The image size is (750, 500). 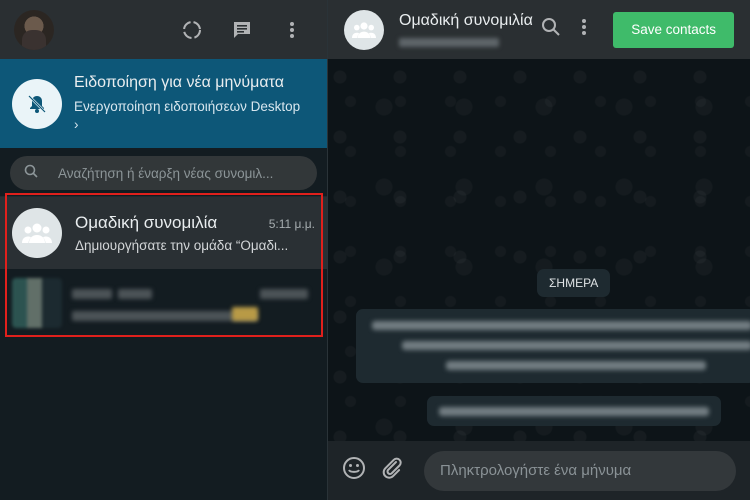 What do you see at coordinates (673, 29) in the screenshot?
I see `save-contacts-button: Save contacts` at bounding box center [673, 29].